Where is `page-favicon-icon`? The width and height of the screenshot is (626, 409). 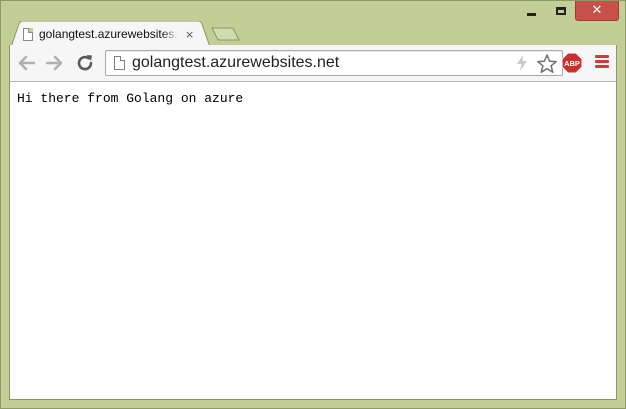 page-favicon-icon is located at coordinates (28, 34).